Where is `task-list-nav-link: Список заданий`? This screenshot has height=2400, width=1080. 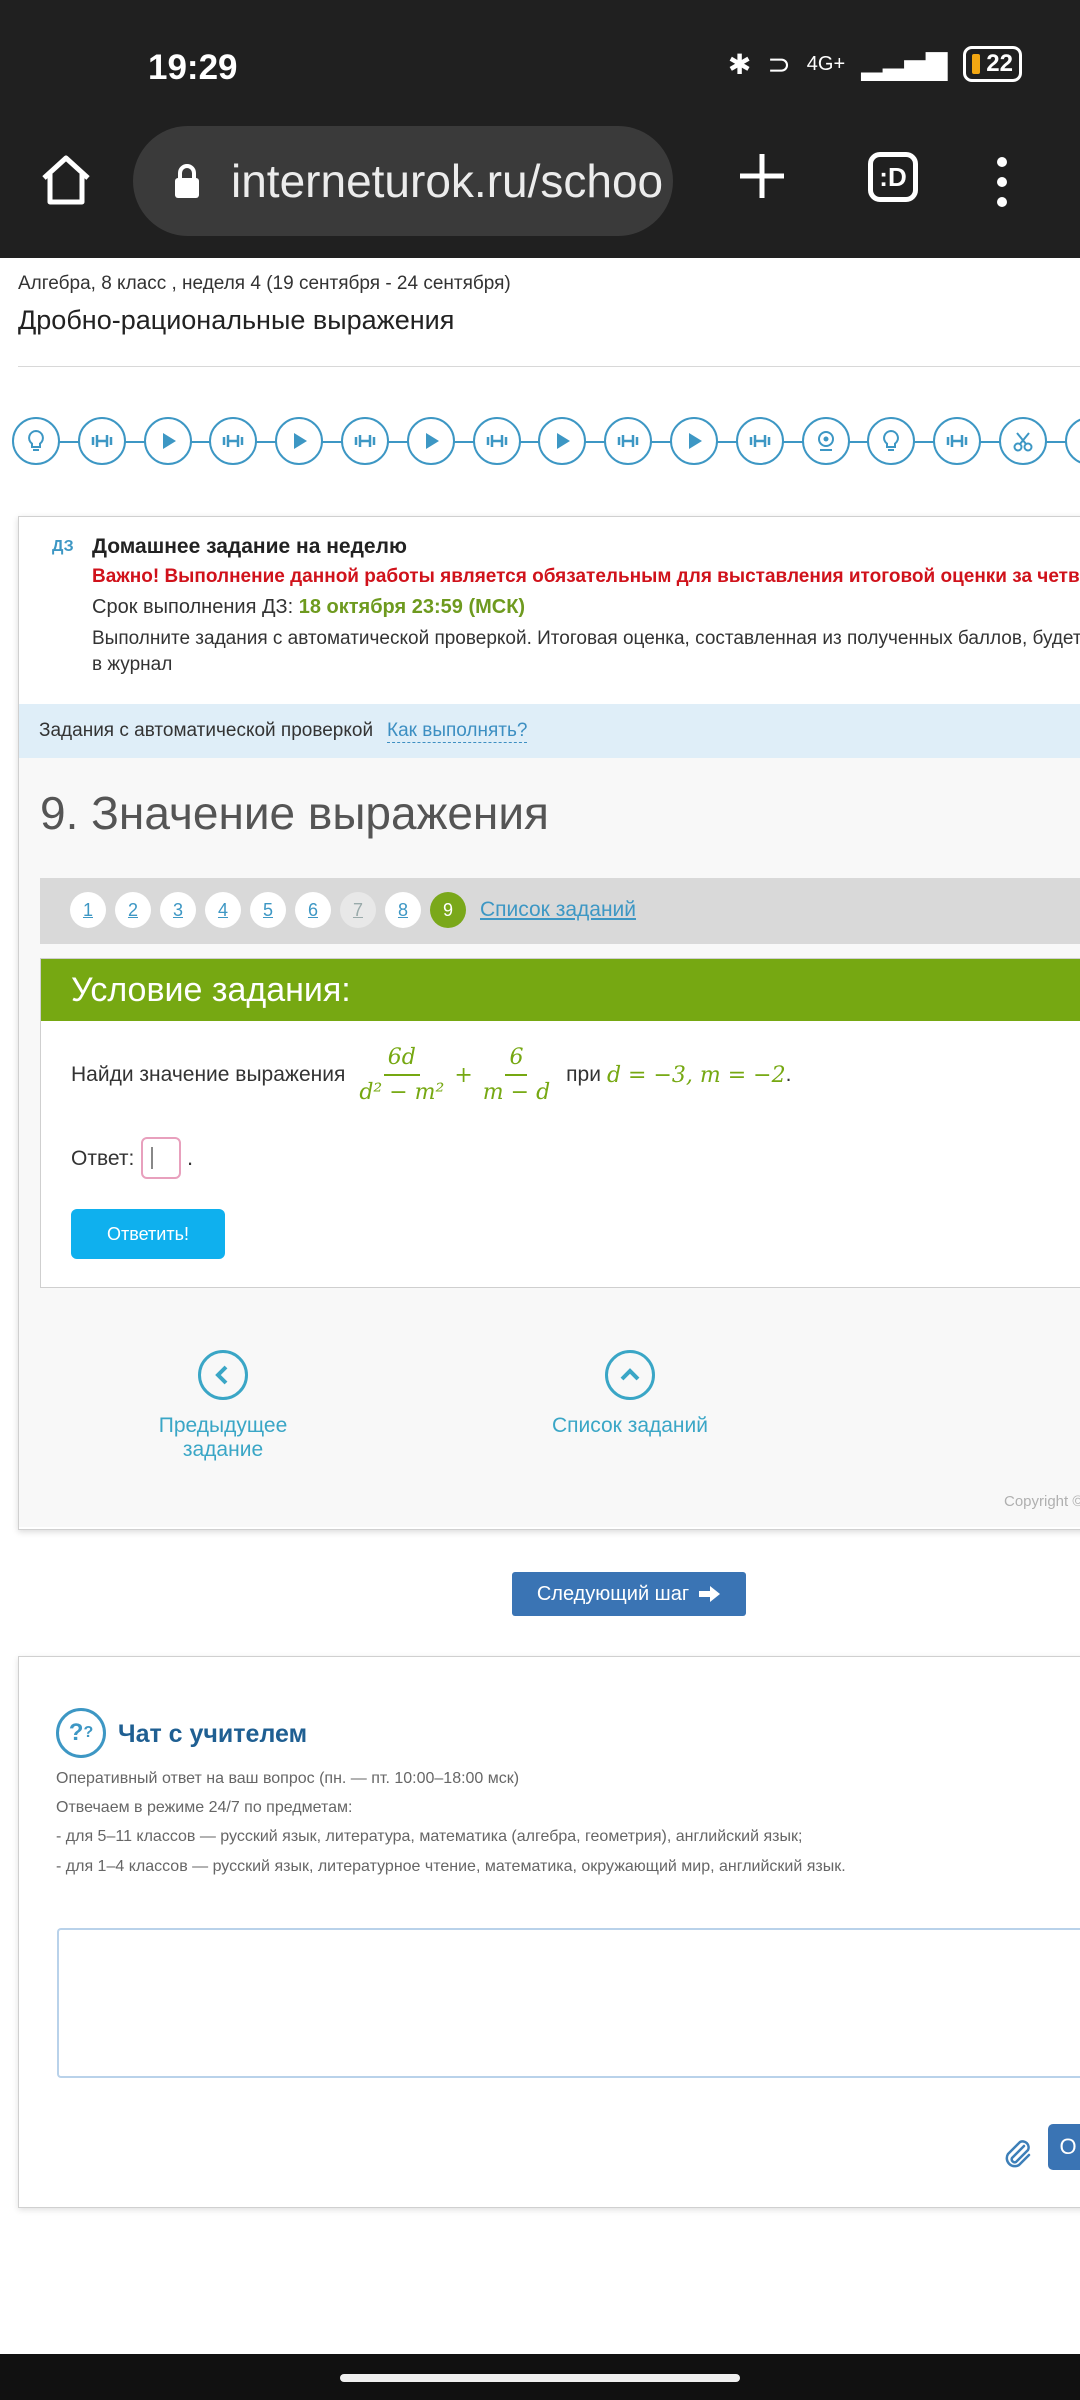 task-list-nav-link: Список заданий is located at coordinates (630, 1394).